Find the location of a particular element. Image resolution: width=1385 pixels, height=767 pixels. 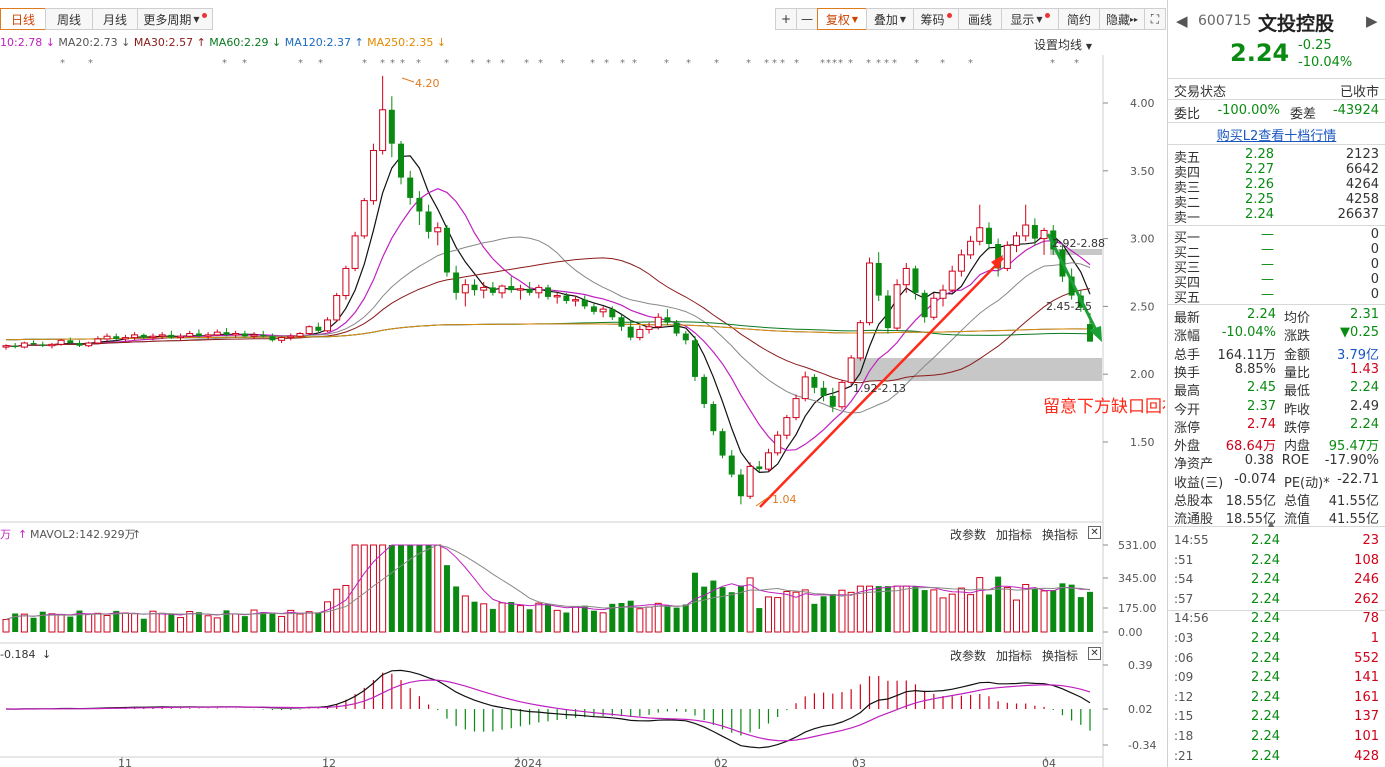

macd-switch-indicator: 换指标 is located at coordinates (1060, 655).